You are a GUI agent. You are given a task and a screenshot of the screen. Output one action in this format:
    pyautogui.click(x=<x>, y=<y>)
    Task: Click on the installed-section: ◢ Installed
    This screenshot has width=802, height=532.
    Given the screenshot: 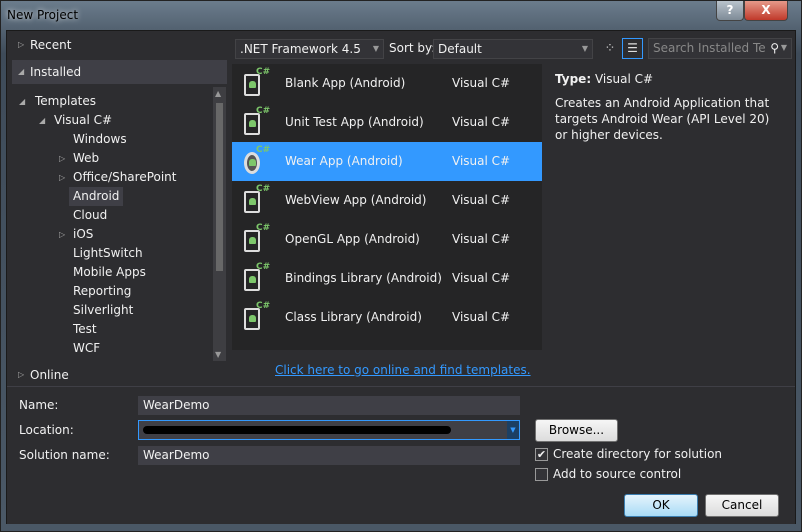 What is the action you would take?
    pyautogui.click(x=119, y=72)
    